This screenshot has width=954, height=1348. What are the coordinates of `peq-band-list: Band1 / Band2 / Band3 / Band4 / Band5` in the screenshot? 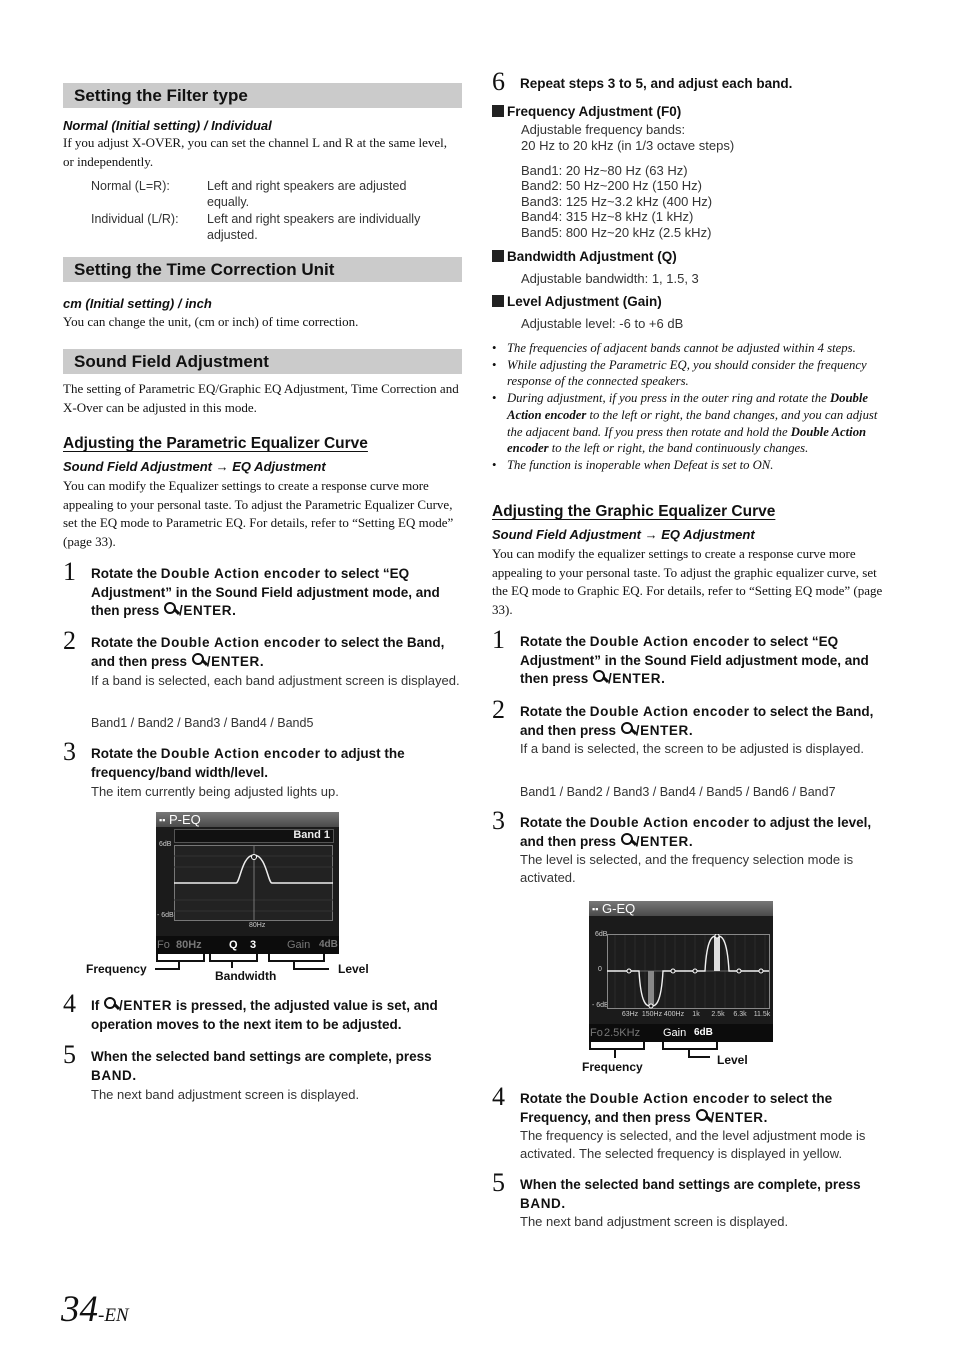 It's located at (202, 723).